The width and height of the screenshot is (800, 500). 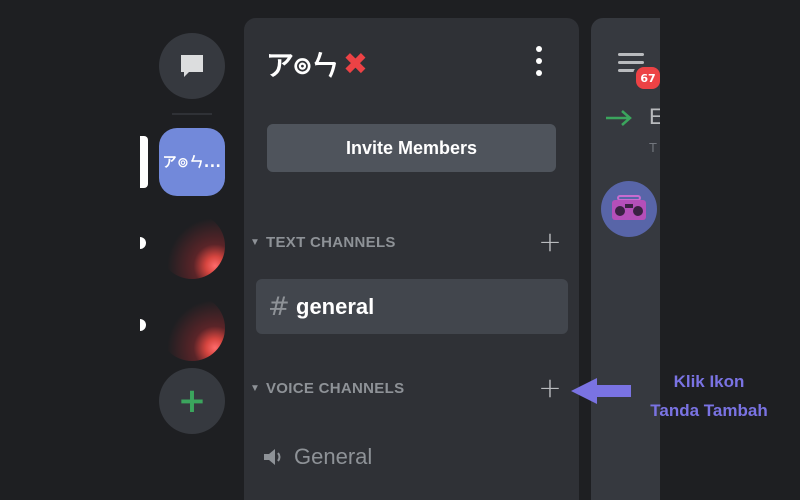 What do you see at coordinates (333, 456) in the screenshot?
I see `channel-name: General` at bounding box center [333, 456].